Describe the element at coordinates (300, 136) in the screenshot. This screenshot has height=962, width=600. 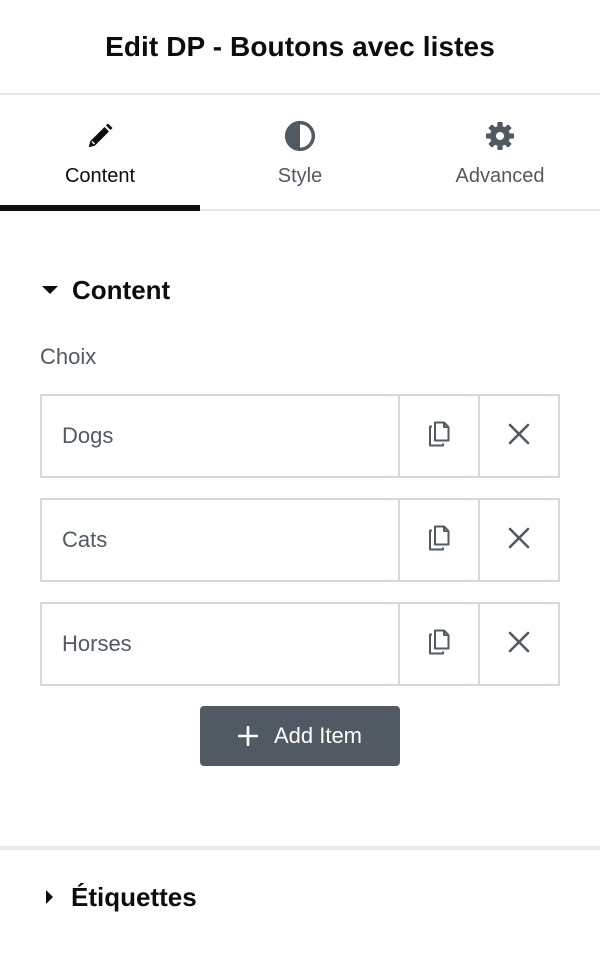
I see `half-circle-icon` at that location.